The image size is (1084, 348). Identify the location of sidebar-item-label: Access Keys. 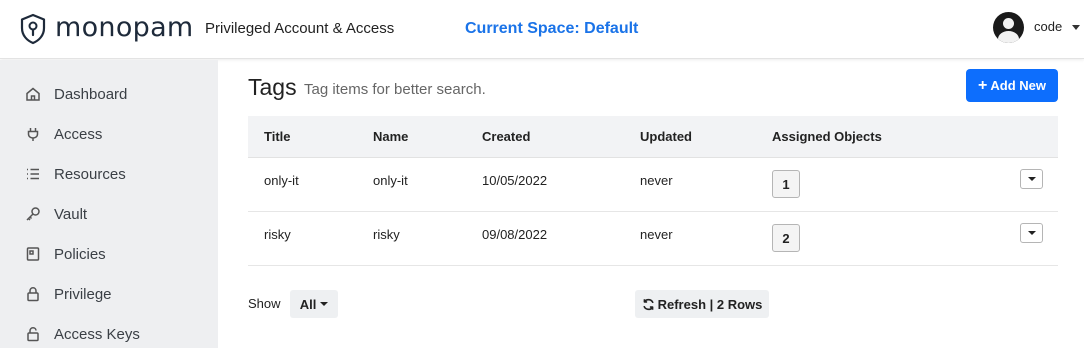
(97, 334).